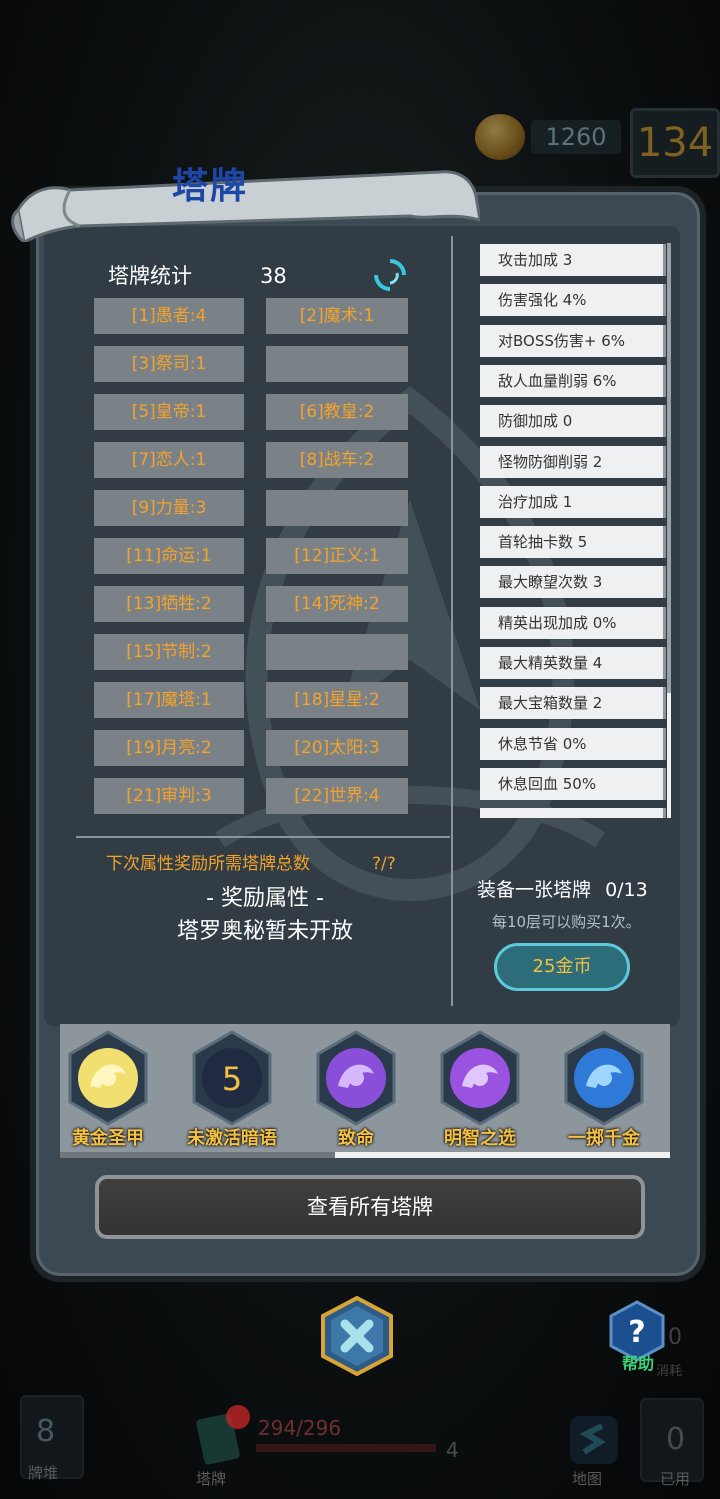 Image resolution: width=720 pixels, height=1499 pixels. Describe the element at coordinates (573, 582) in the screenshot. I see `attribute-item: 最大瞭望次数 3` at that location.